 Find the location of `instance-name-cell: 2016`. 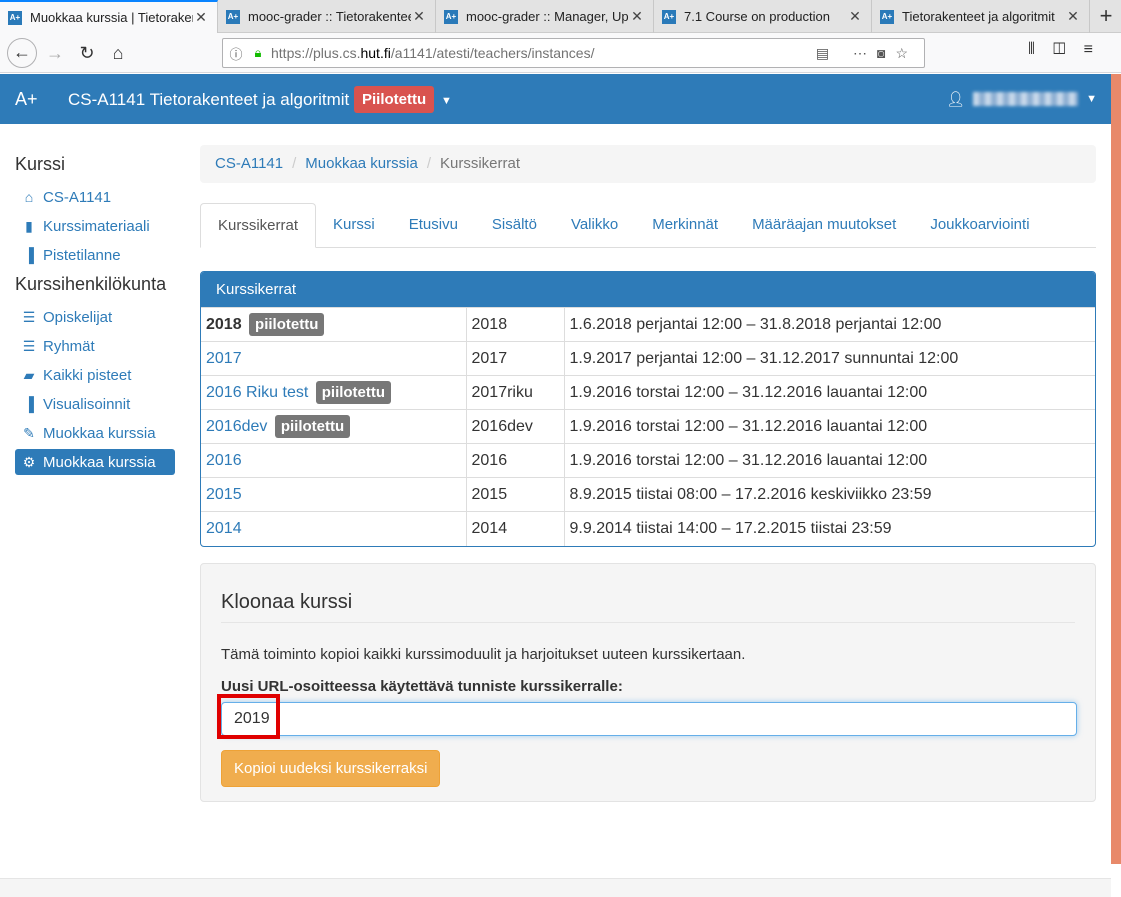

instance-name-cell: 2016 is located at coordinates (333, 460).